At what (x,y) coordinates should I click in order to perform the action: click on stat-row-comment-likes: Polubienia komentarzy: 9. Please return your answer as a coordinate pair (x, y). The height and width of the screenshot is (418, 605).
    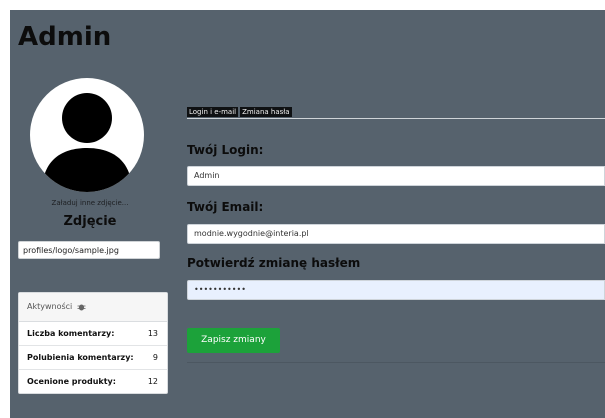
    Looking at the image, I should click on (93, 358).